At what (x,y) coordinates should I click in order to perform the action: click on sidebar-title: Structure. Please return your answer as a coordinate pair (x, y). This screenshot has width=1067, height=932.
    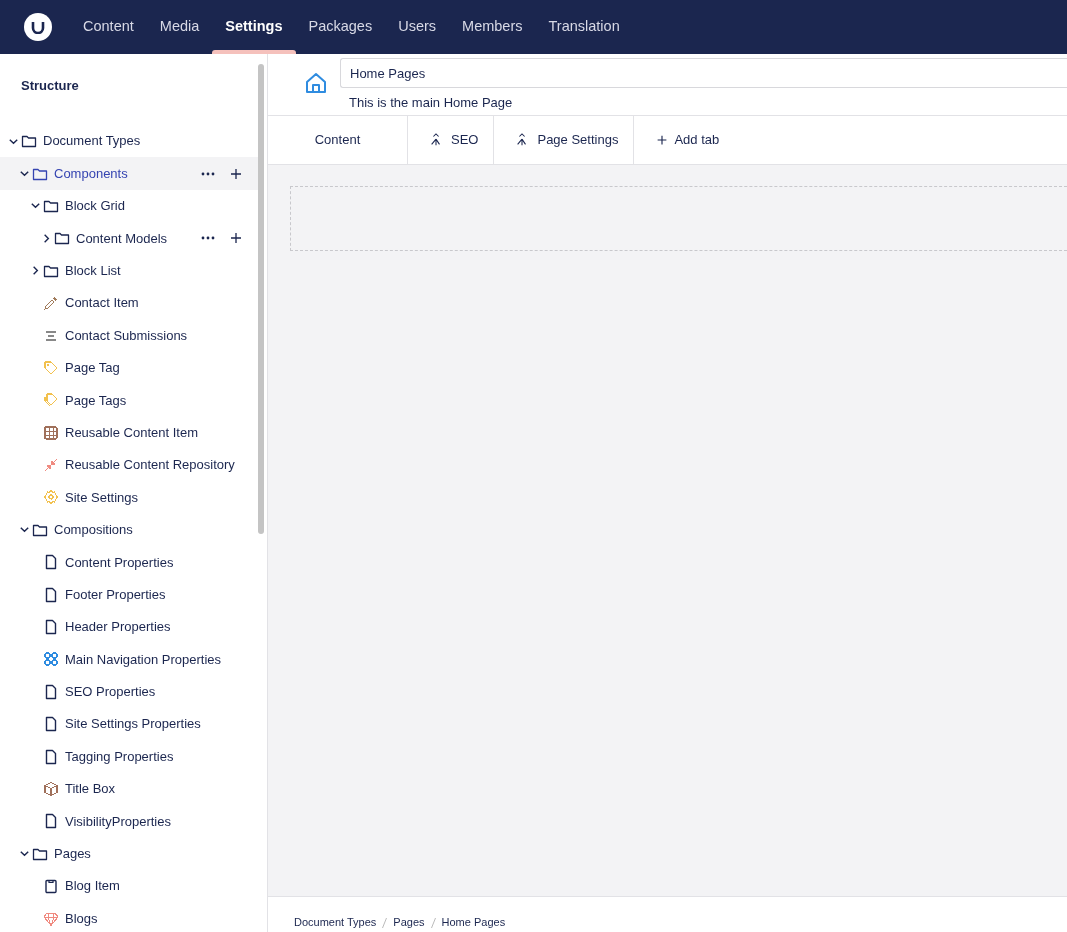
    Looking at the image, I should click on (50, 86).